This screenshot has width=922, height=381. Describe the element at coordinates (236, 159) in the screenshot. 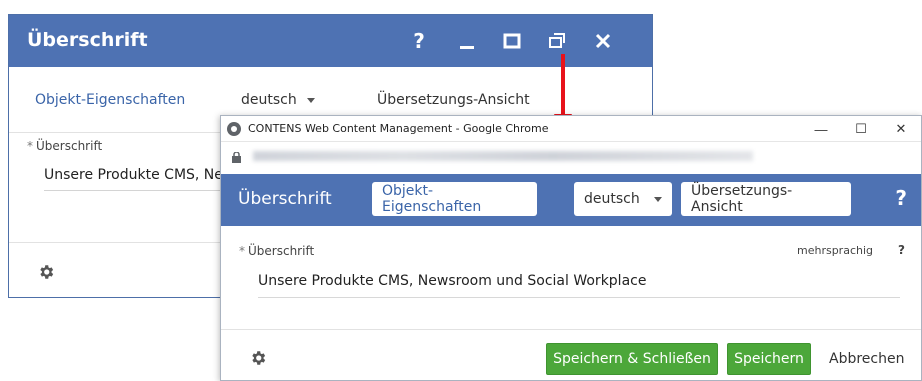

I see `lock-icon` at that location.